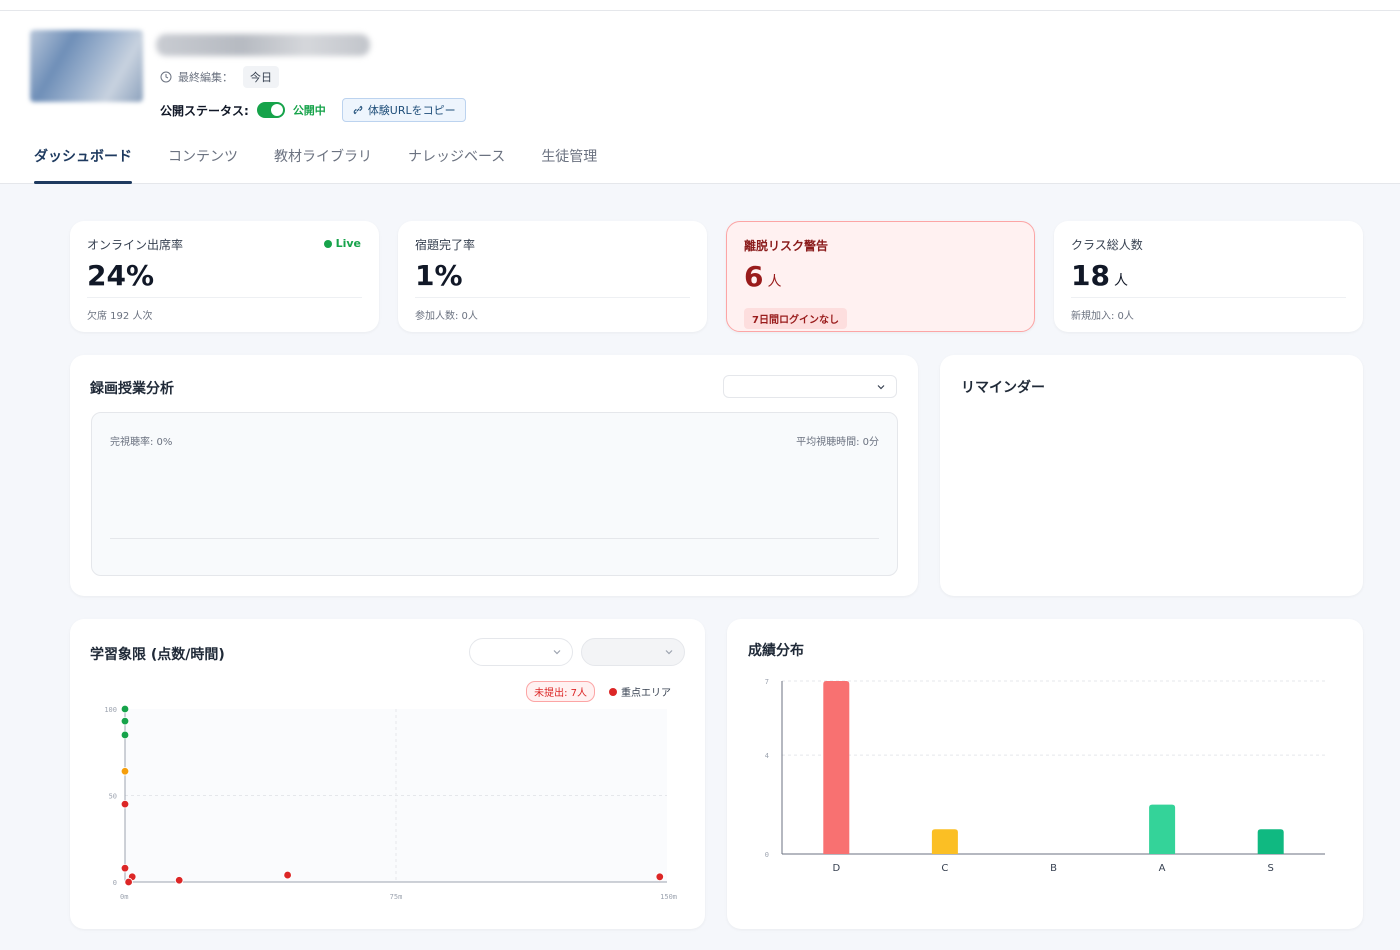 The image size is (1400, 950). Describe the element at coordinates (1107, 245) in the screenshot. I see `class-total-title: クラス総人数` at that location.